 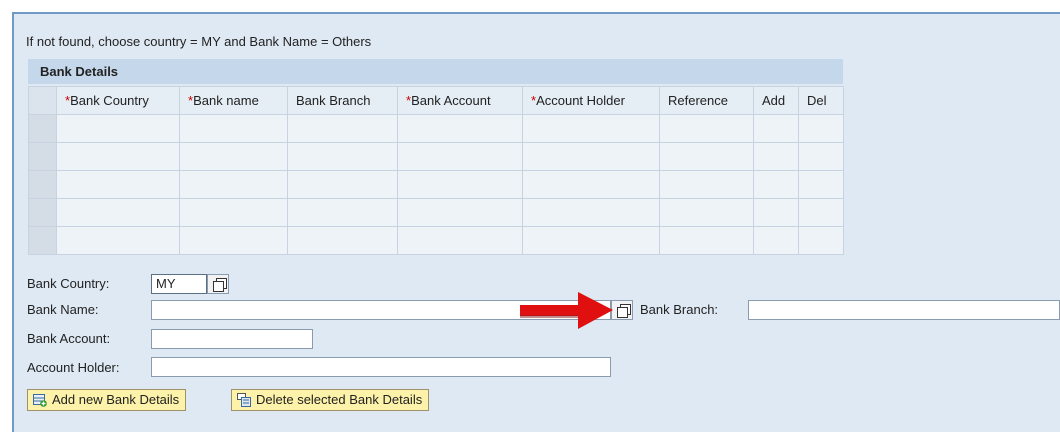 I want to click on col-header-bank-country: *Bank Country, so click(x=118, y=100).